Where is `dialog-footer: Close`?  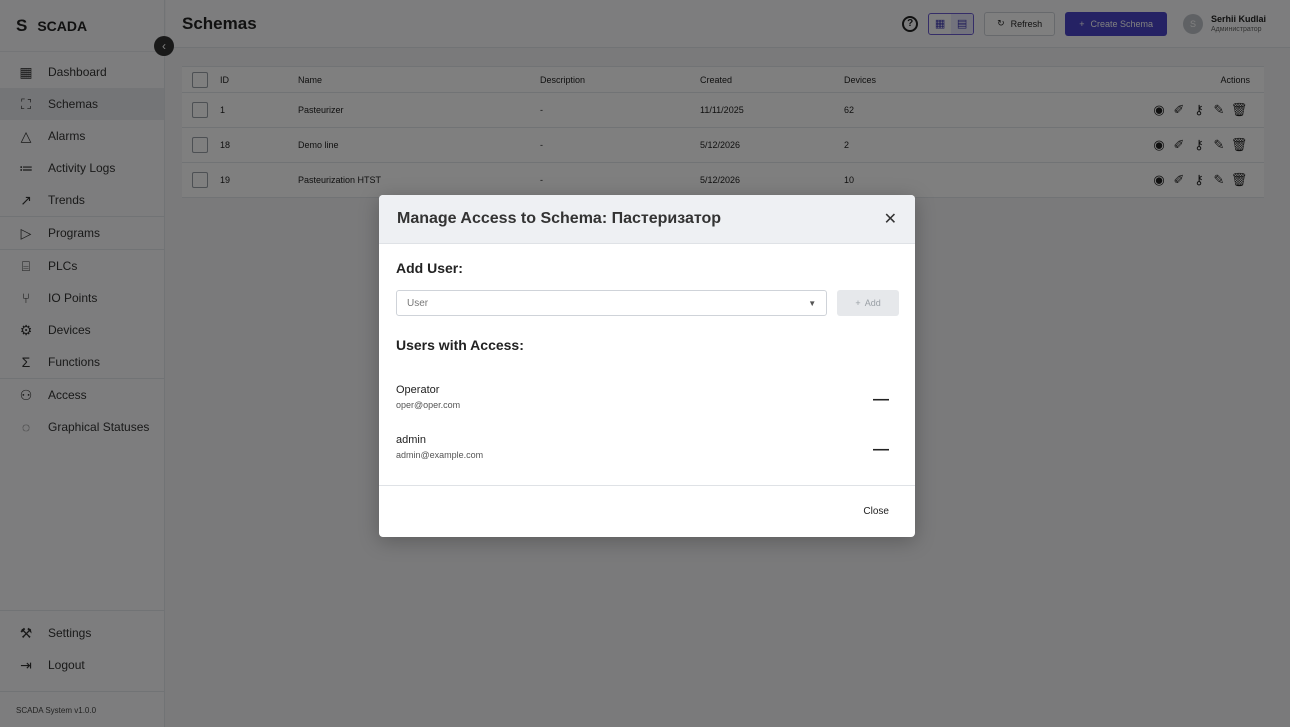
dialog-footer: Close is located at coordinates (647, 511).